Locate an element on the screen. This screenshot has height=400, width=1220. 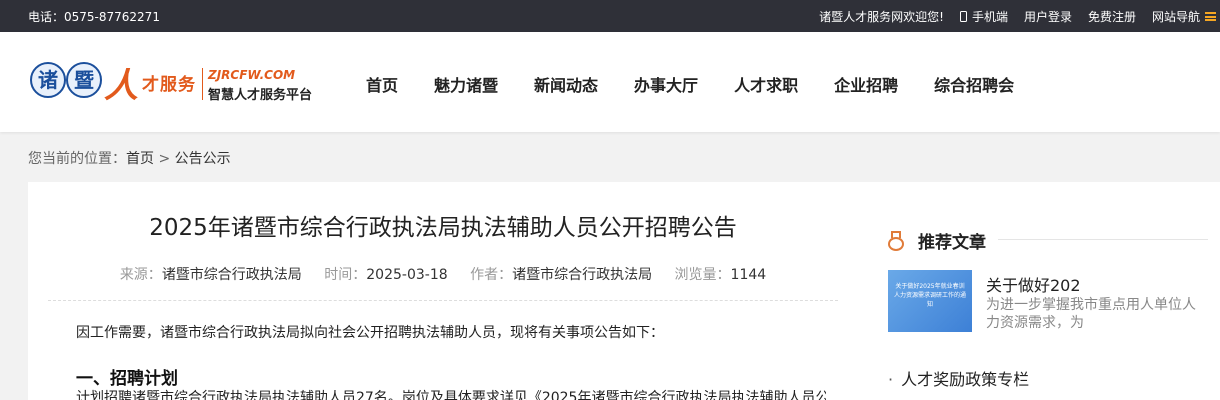
main-nav: 首页 魅力诸暨 新闻动态 办事大厅 人才求职 企业招聘 综合招聘会 is located at coordinates (708, 84).